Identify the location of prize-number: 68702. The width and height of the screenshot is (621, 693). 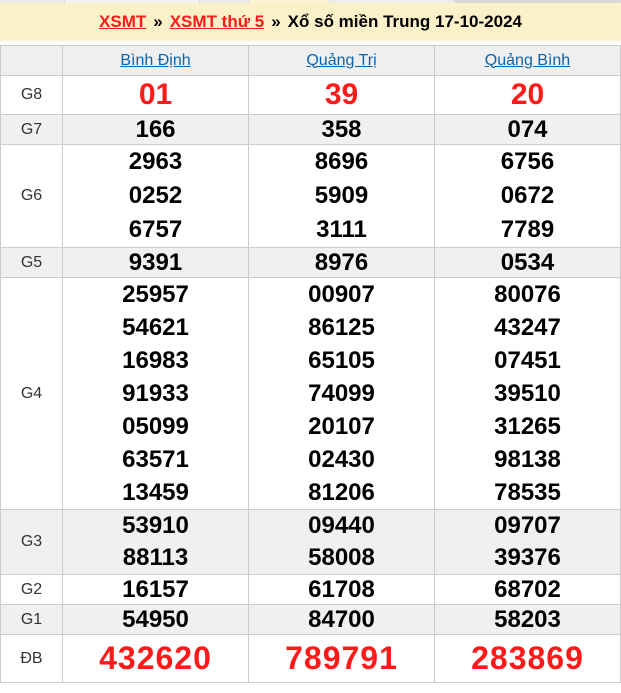
(527, 589).